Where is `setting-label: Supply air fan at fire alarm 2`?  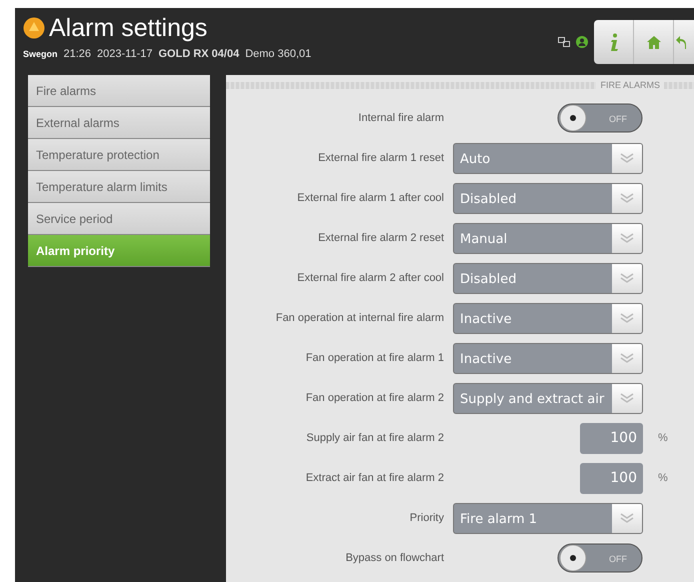
setting-label: Supply air fan at fire alarm 2 is located at coordinates (374, 438).